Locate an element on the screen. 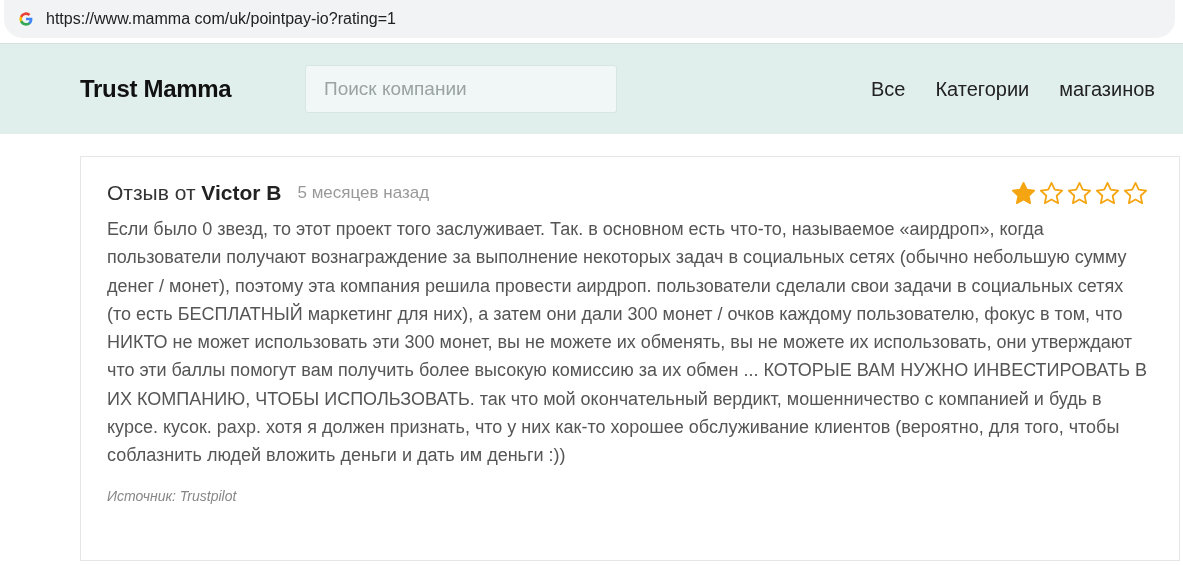 This screenshot has height=565, width=1183. google-icon is located at coordinates (26, 19).